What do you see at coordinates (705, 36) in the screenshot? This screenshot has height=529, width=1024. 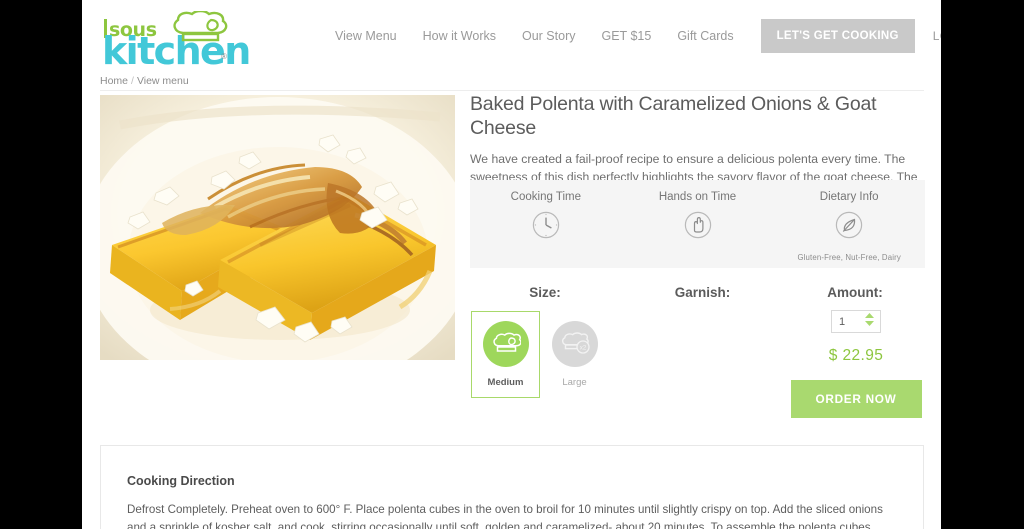 I see `nav-item-gift-cards: Gift Cards` at bounding box center [705, 36].